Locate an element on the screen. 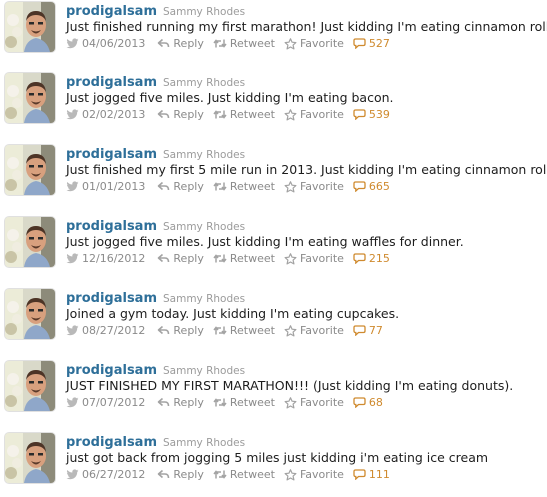 This screenshot has height=497, width=547. comments-link: 527 is located at coordinates (371, 43).